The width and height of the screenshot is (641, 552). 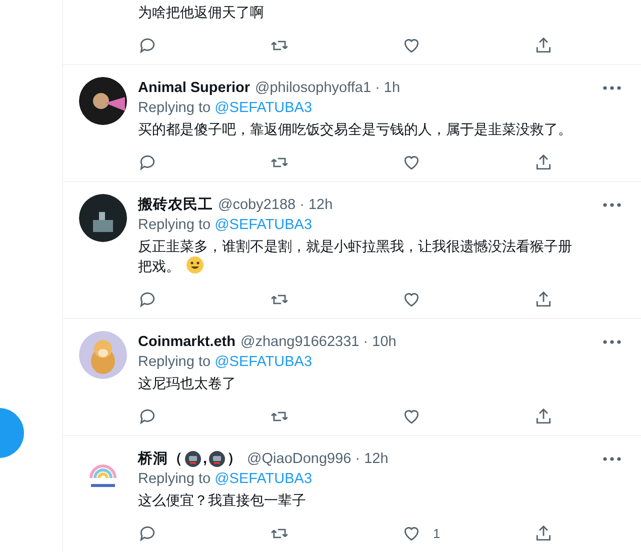 What do you see at coordinates (234, 459) in the screenshot?
I see `user-name: ）` at bounding box center [234, 459].